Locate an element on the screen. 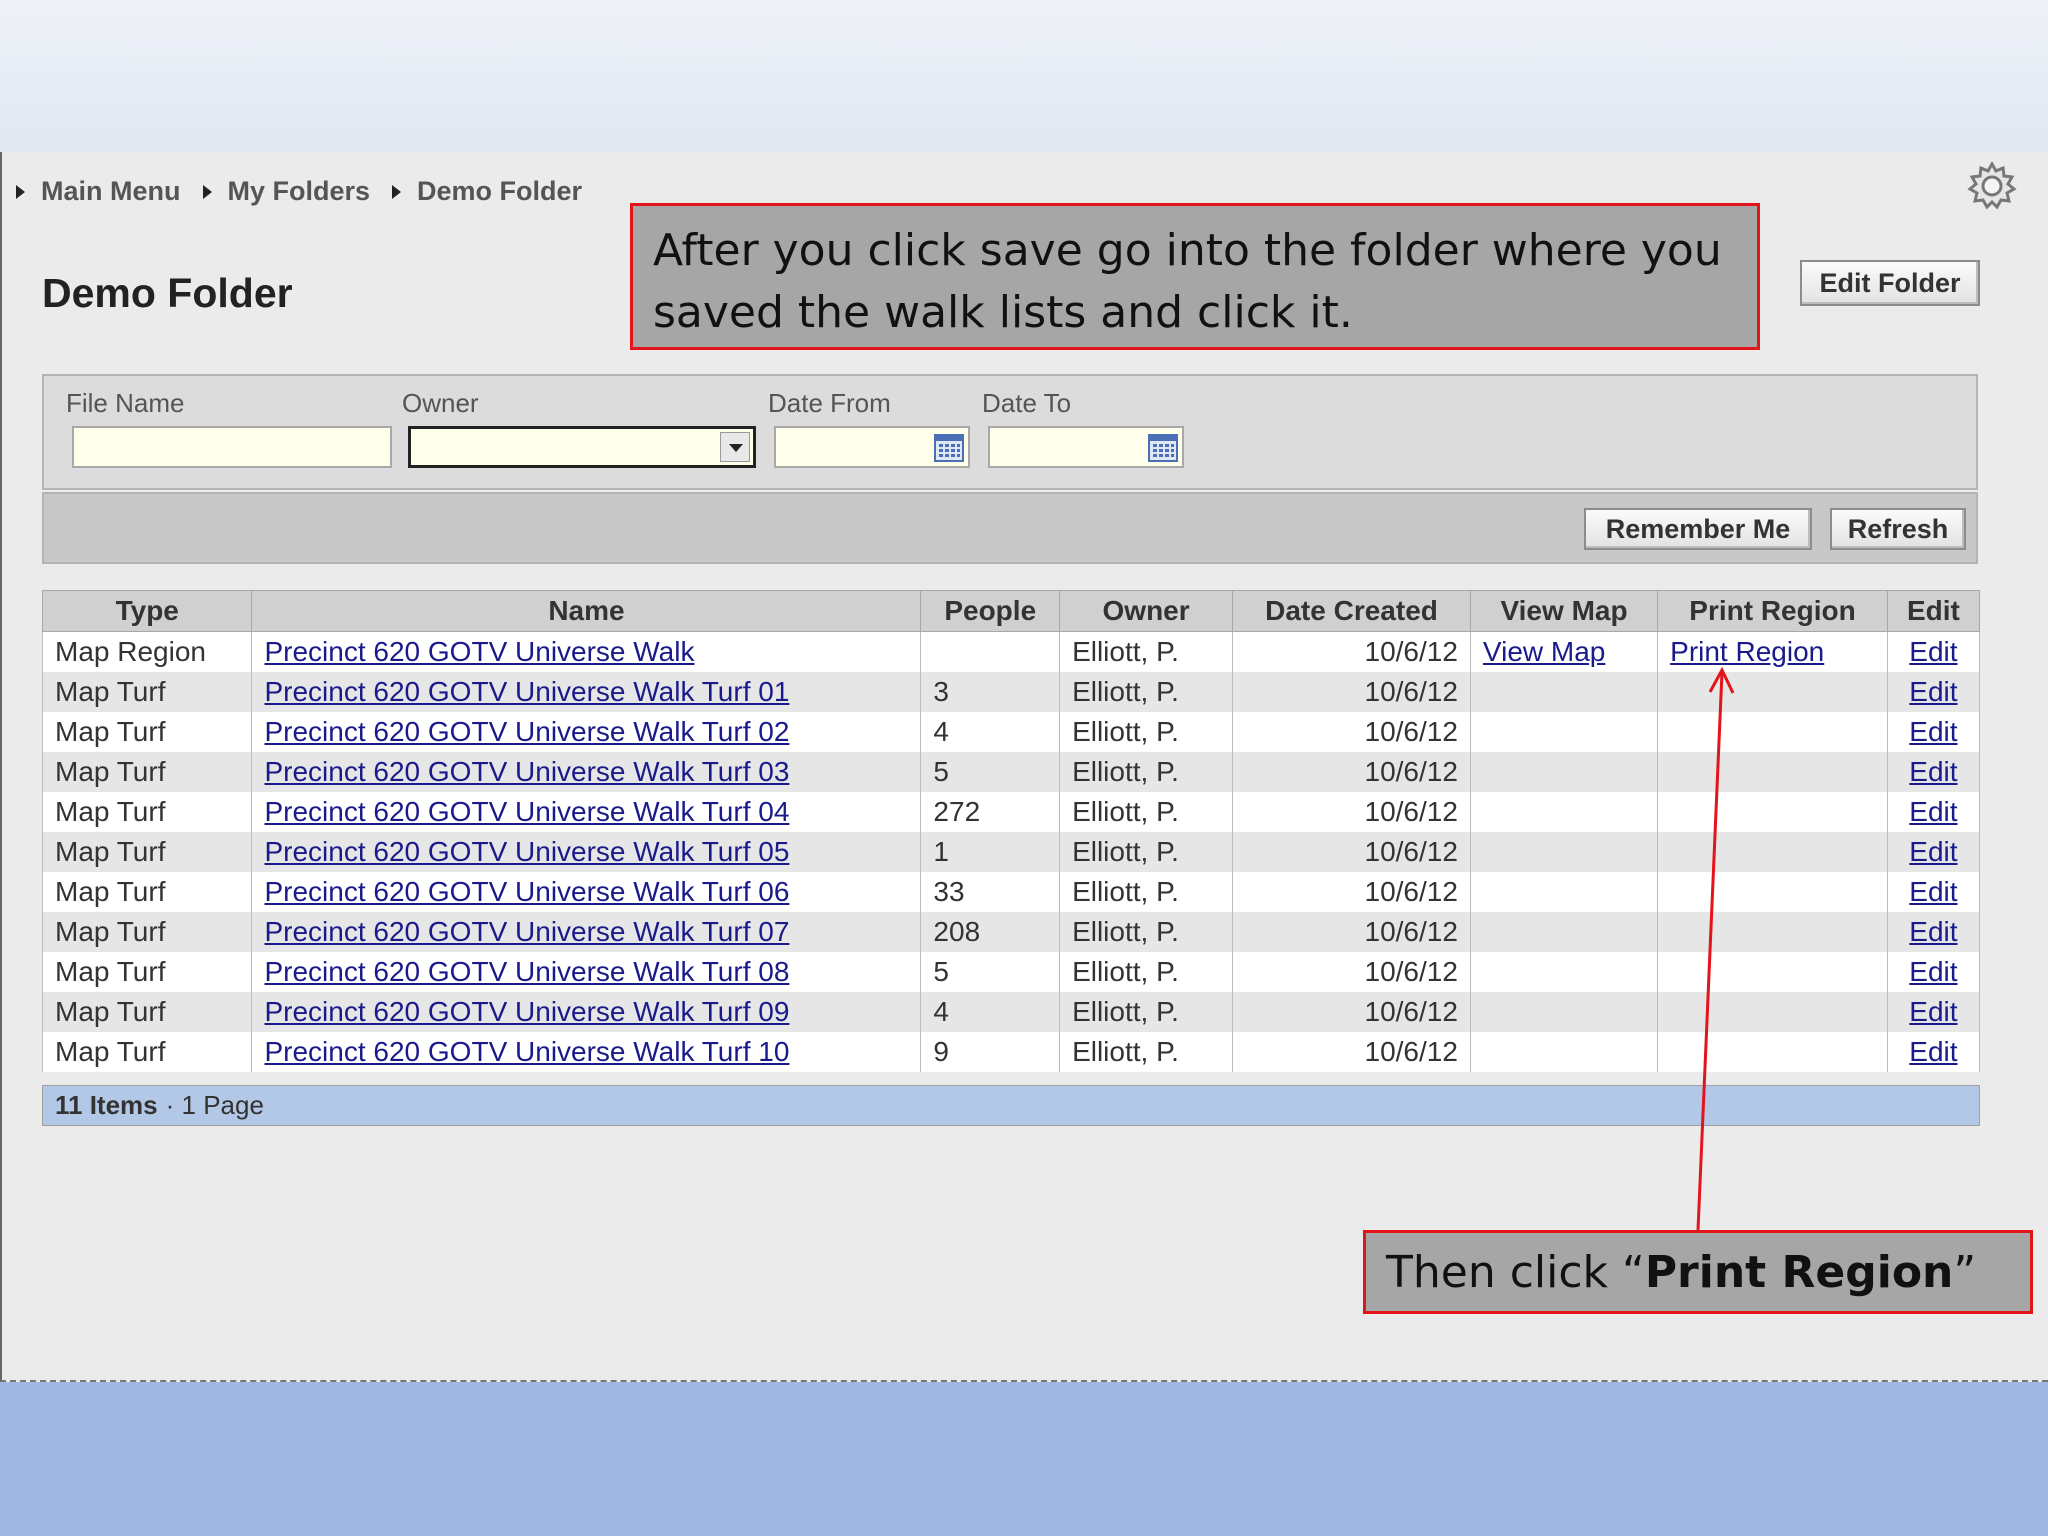 The width and height of the screenshot is (2048, 1536). breadcrumb-main-menu: Main Menu is located at coordinates (98, 191).